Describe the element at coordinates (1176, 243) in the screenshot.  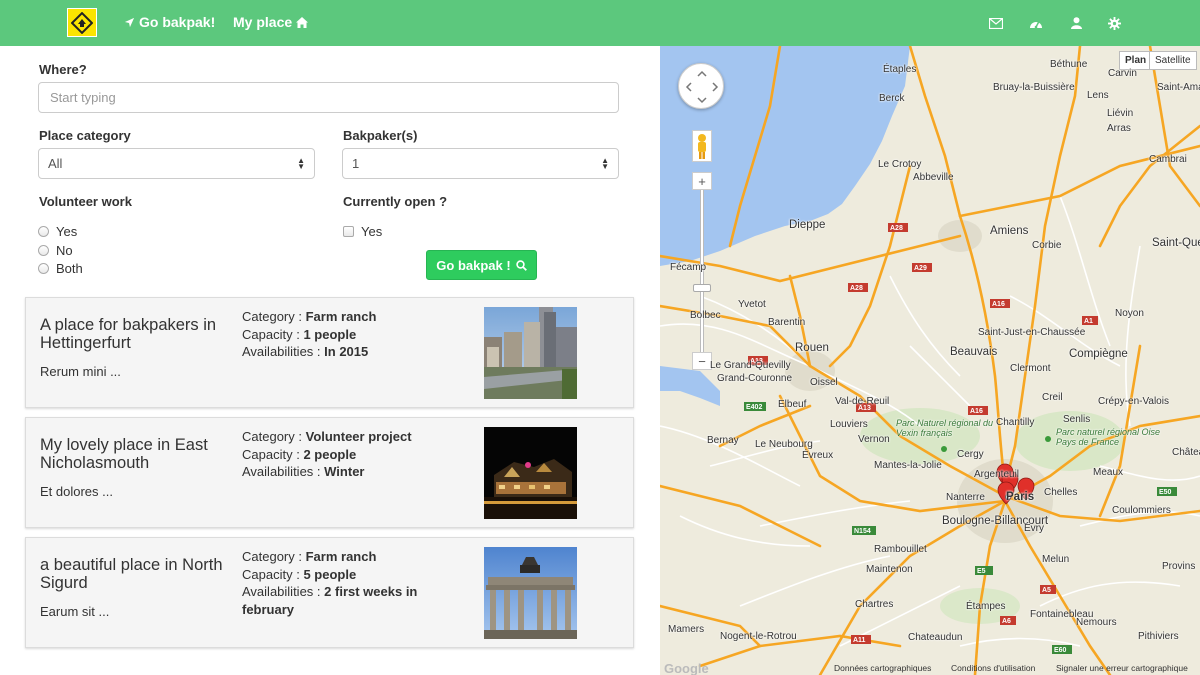
I see `map-city-label: Saint-Quentin` at that location.